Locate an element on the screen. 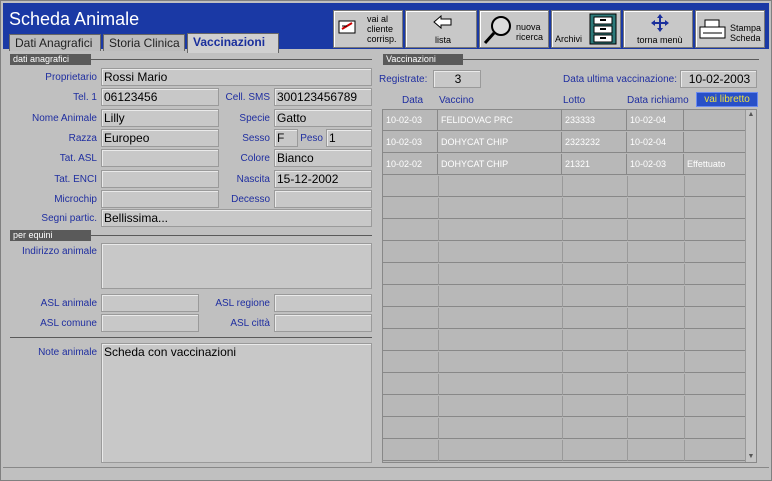 The height and width of the screenshot is (481, 772). microchip-field is located at coordinates (160, 199).